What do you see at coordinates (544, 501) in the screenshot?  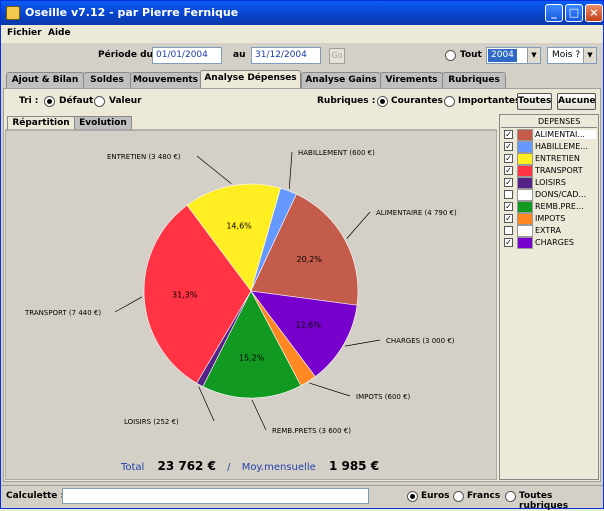 I see `toutes-rubriques-label: Toutes rubriques` at bounding box center [544, 501].